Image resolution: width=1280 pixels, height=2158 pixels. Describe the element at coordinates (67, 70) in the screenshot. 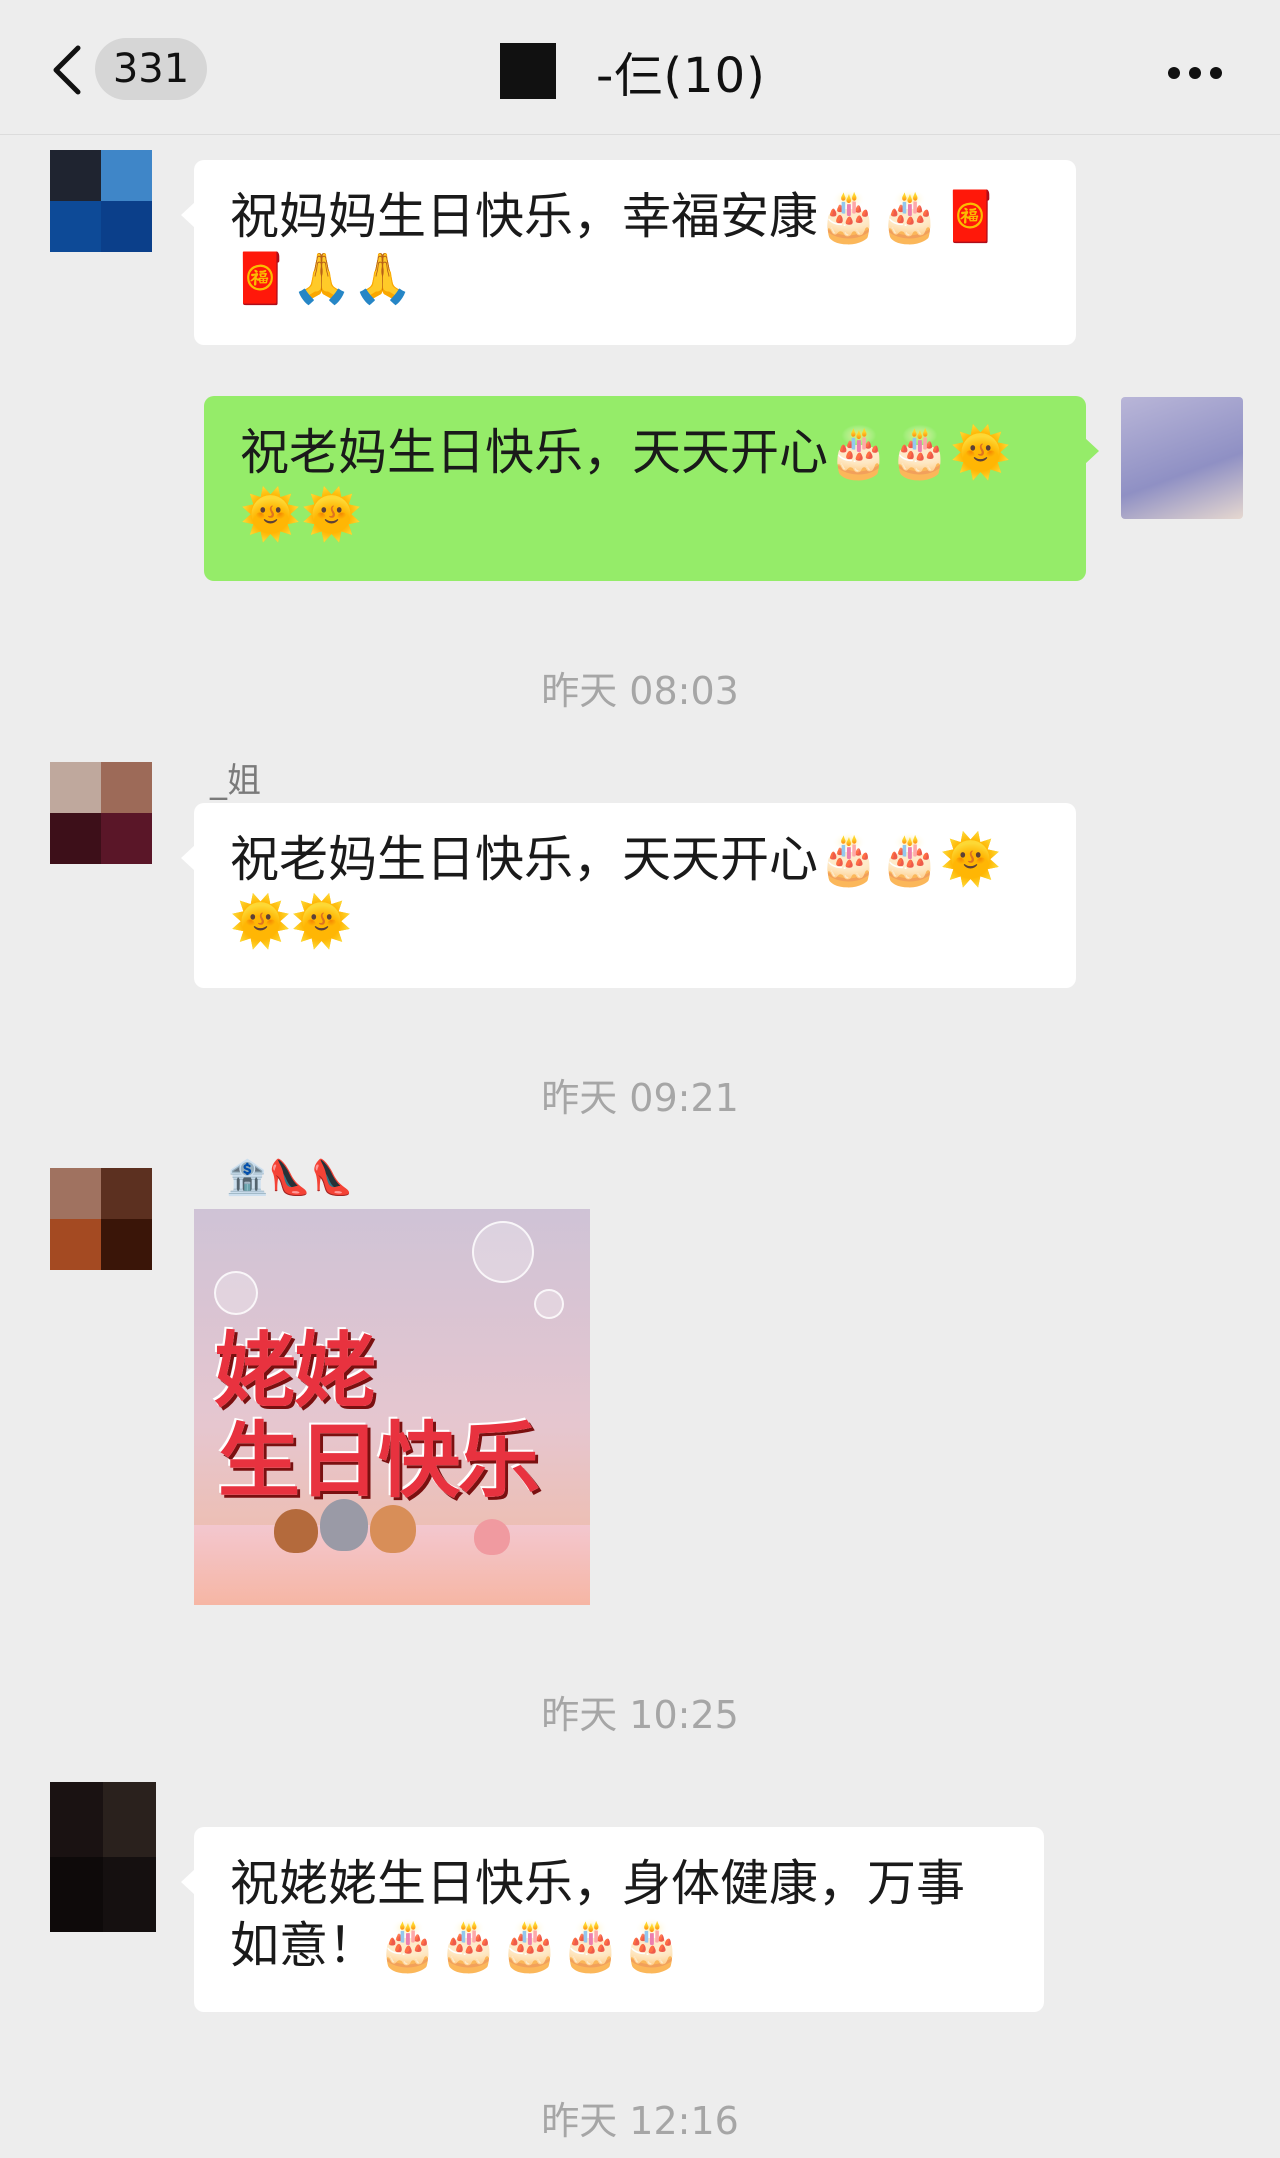

I see `chevron-left-icon` at that location.